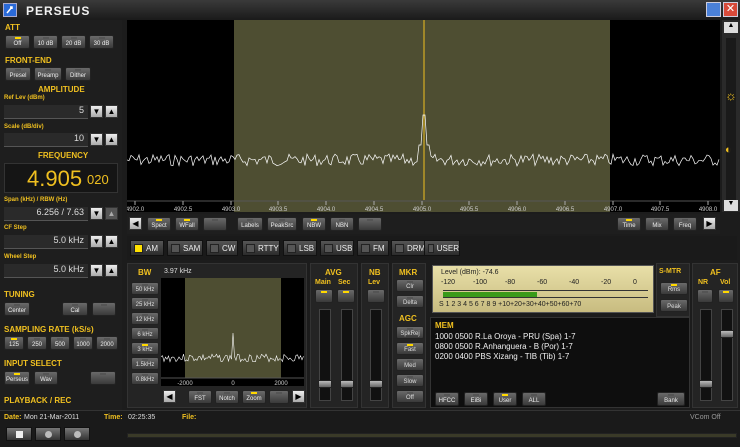 The height and width of the screenshot is (447, 740). What do you see at coordinates (298, 396) in the screenshot?
I see `bw-right-arrow: ▶` at bounding box center [298, 396].